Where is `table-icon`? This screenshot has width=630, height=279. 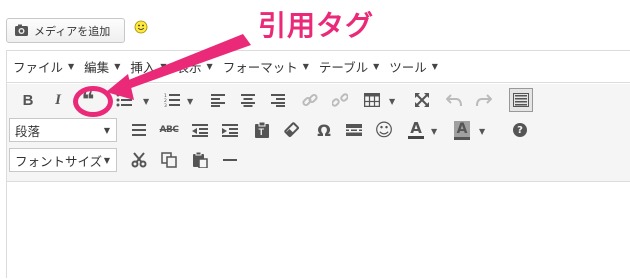 table-icon is located at coordinates (372, 100).